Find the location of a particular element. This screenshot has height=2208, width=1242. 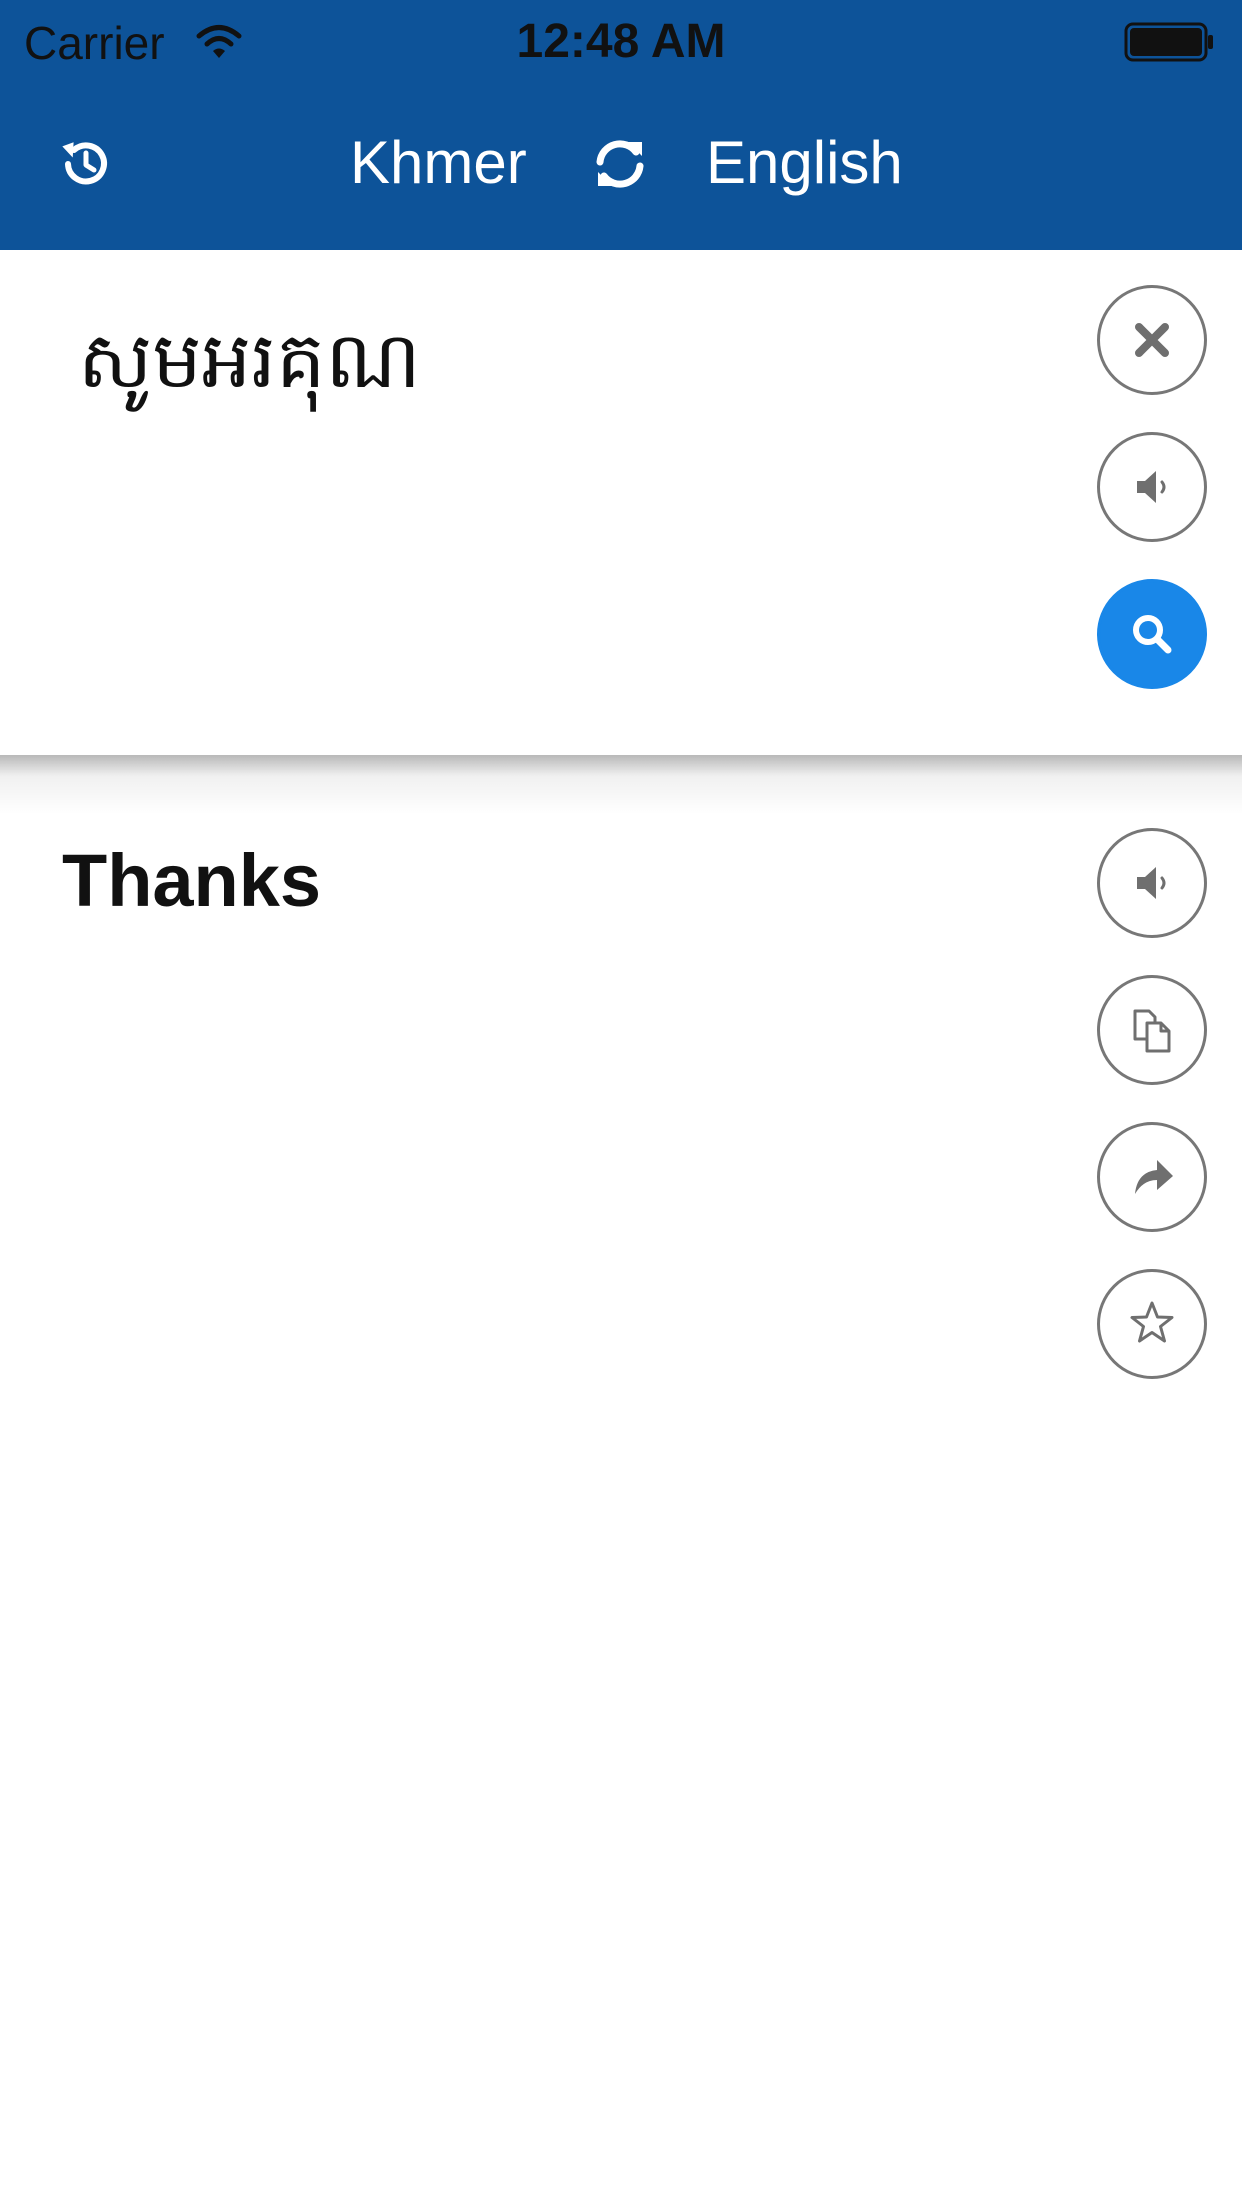

close-icon is located at coordinates (1152, 340).